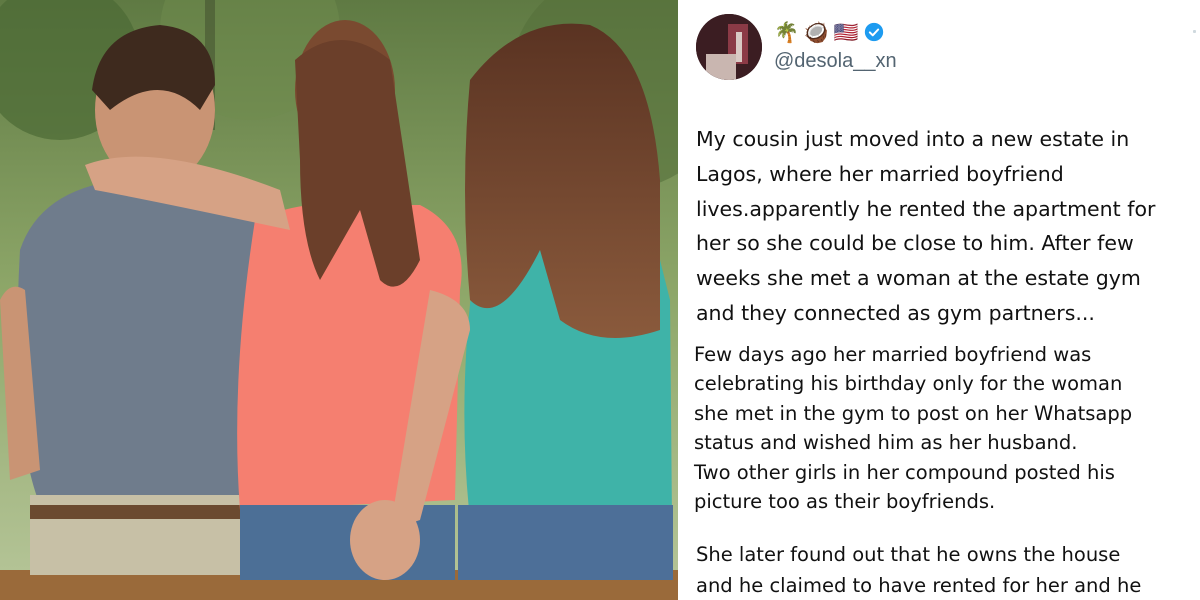 This screenshot has height=600, width=1200. Describe the element at coordinates (786, 32) in the screenshot. I see `palm-tree-emoji: 🌴` at that location.